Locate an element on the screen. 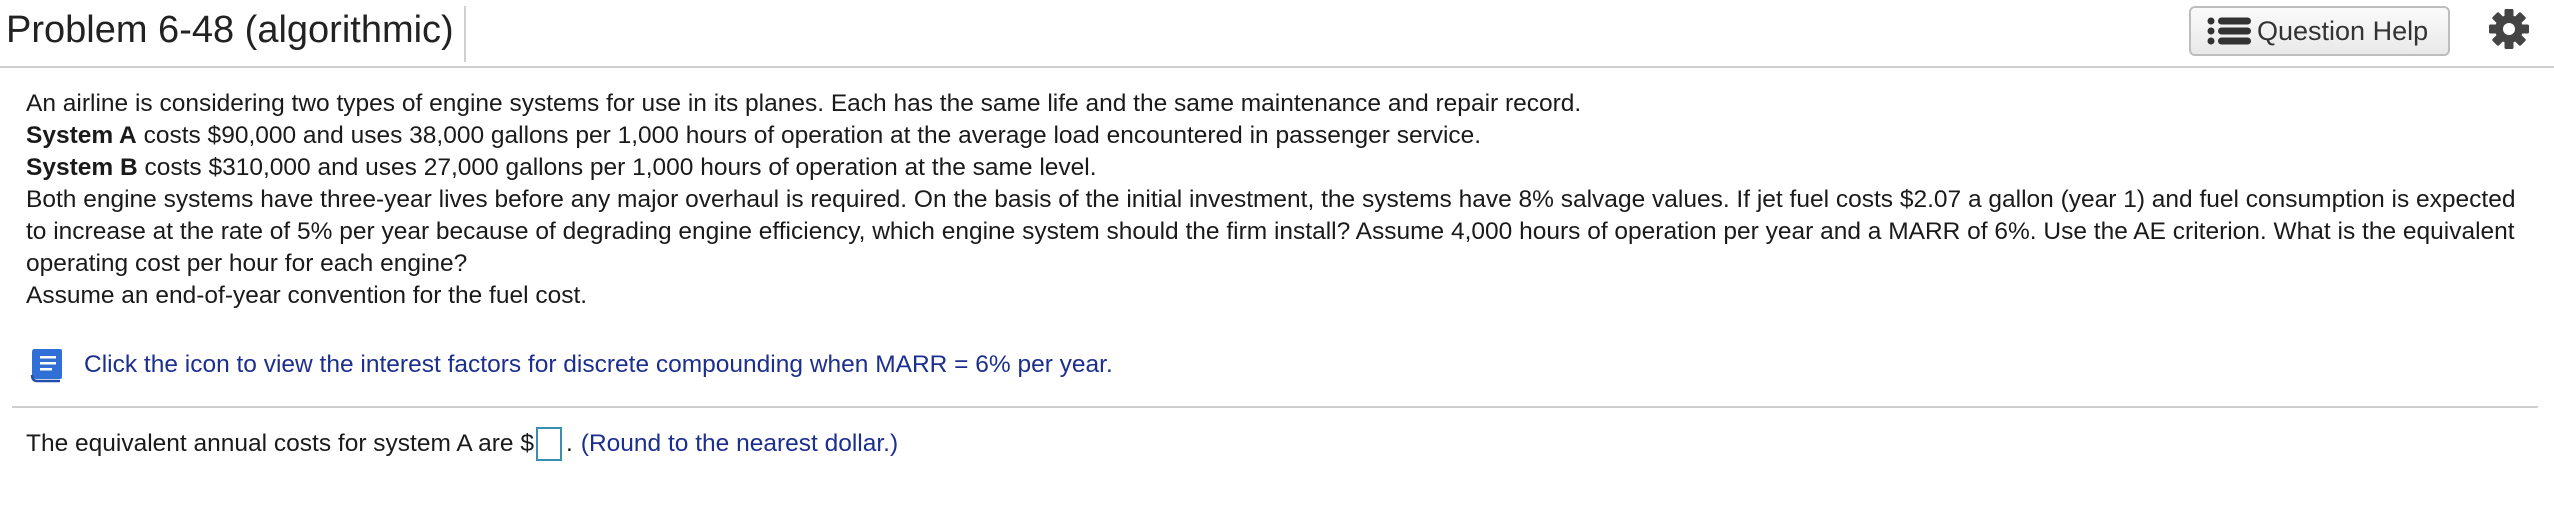 This screenshot has width=2554, height=514. question-help-button: Question Help is located at coordinates (2319, 31).